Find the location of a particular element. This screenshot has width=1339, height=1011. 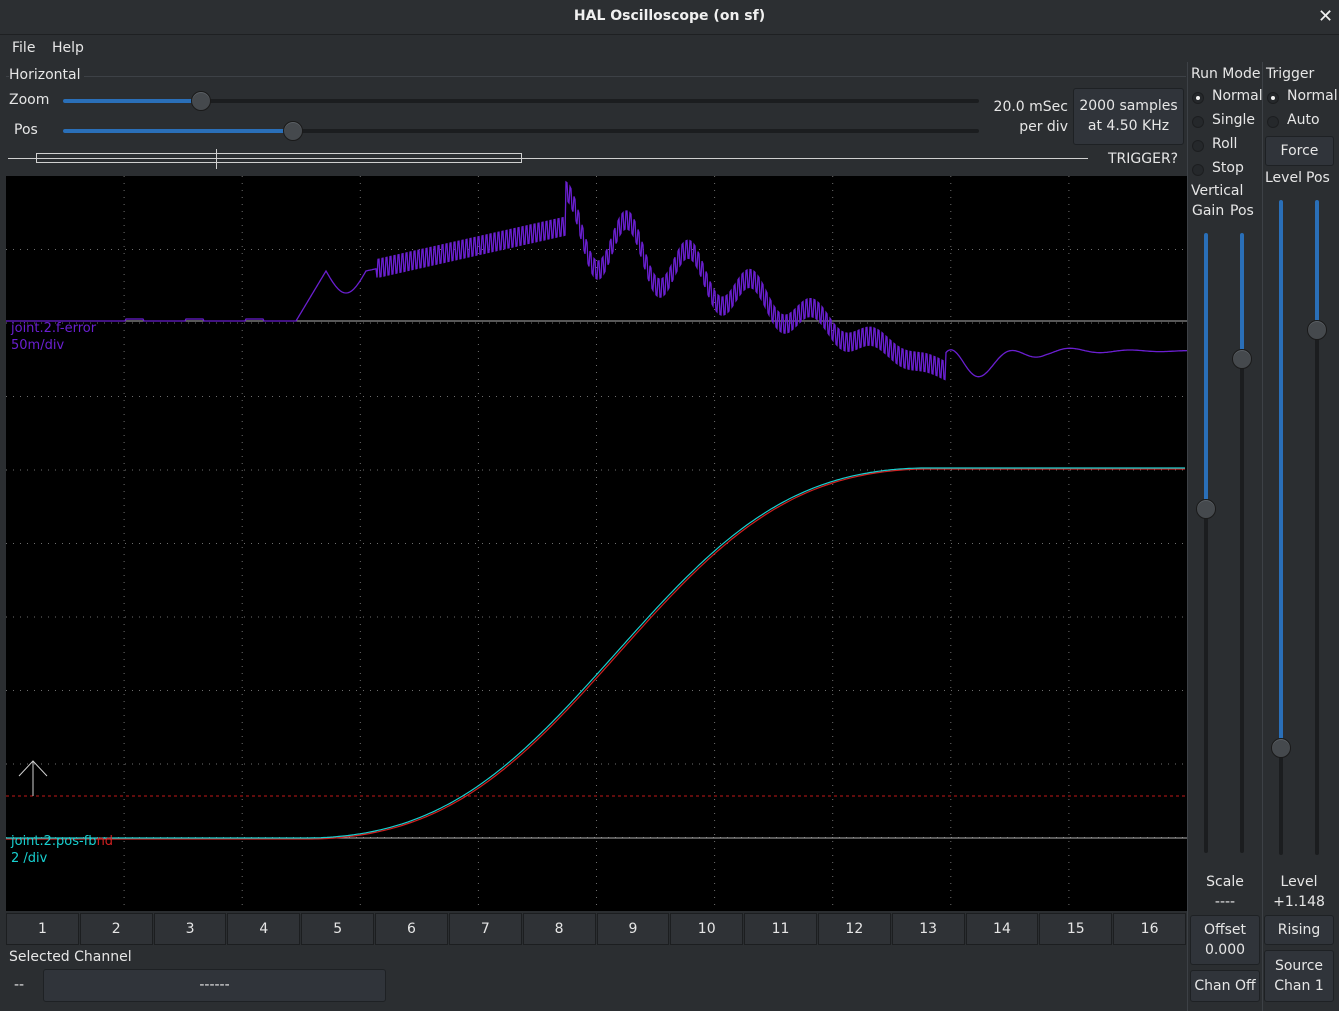

channel-button-8: 8 is located at coordinates (559, 929).